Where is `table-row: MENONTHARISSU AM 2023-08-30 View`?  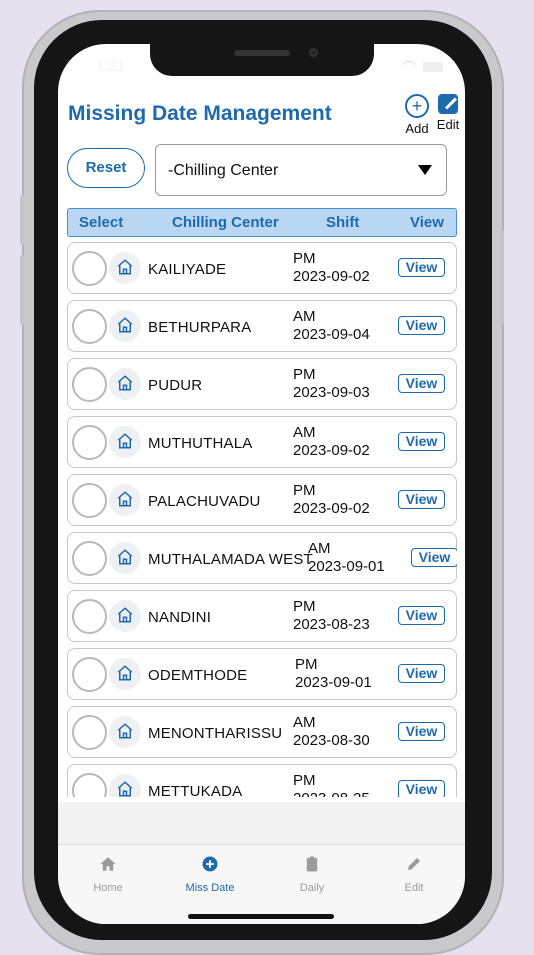 table-row: MENONTHARISSU AM 2023-08-30 View is located at coordinates (262, 732).